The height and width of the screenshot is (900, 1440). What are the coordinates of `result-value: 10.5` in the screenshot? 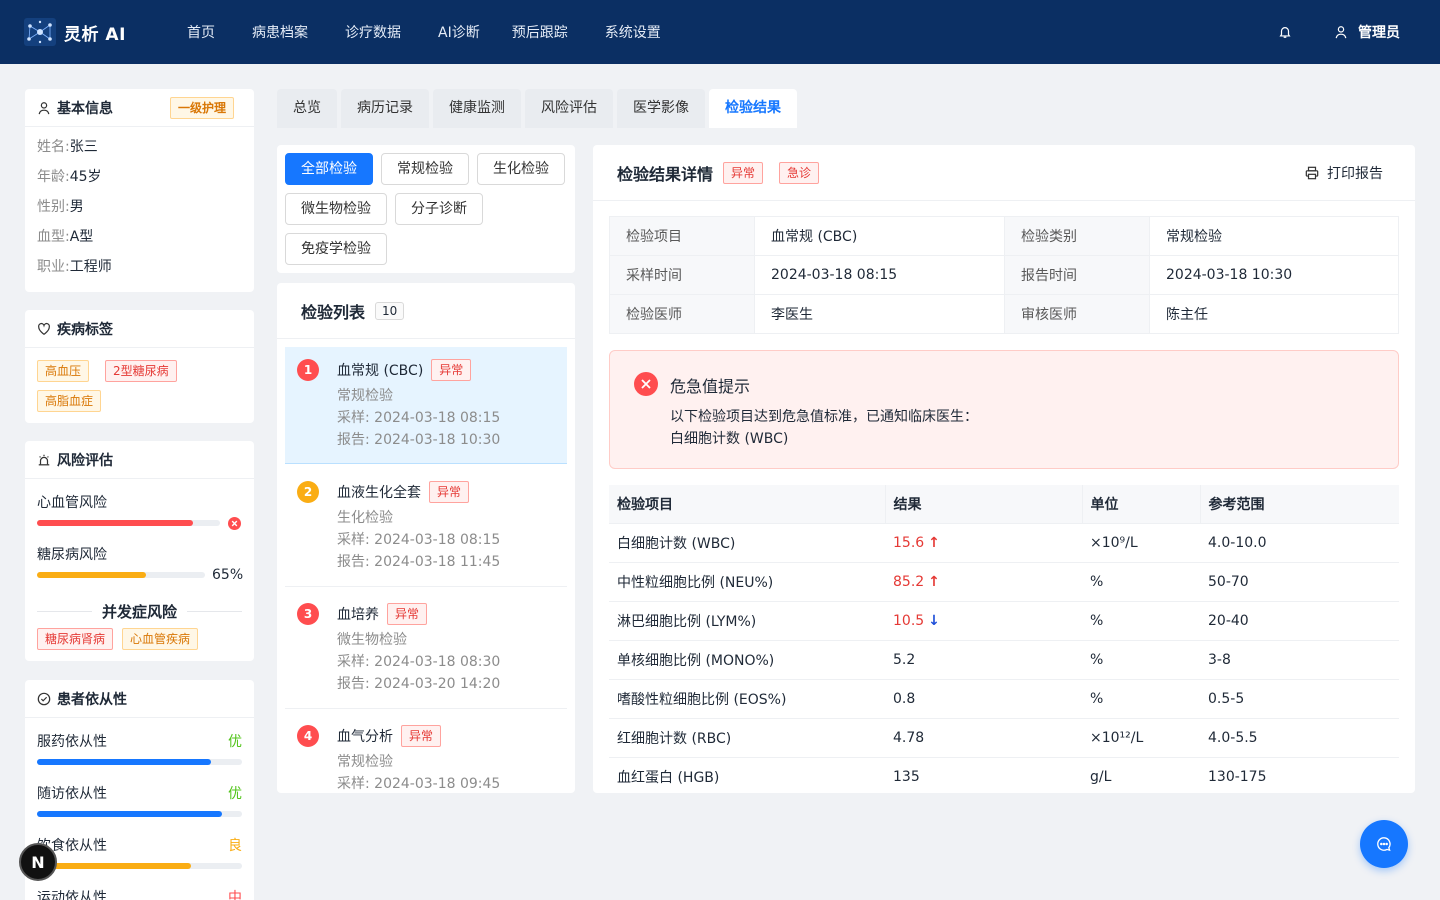 It's located at (909, 620).